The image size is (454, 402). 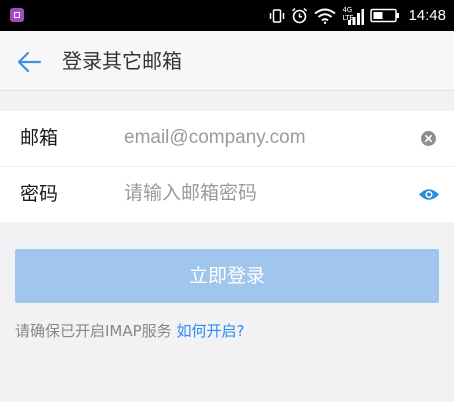 I want to click on password-row: 密码, so click(x=227, y=194).